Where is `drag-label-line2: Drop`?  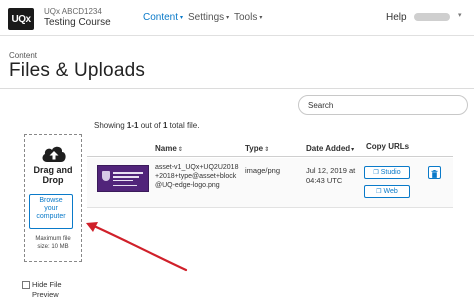 drag-label-line2: Drop is located at coordinates (53, 180).